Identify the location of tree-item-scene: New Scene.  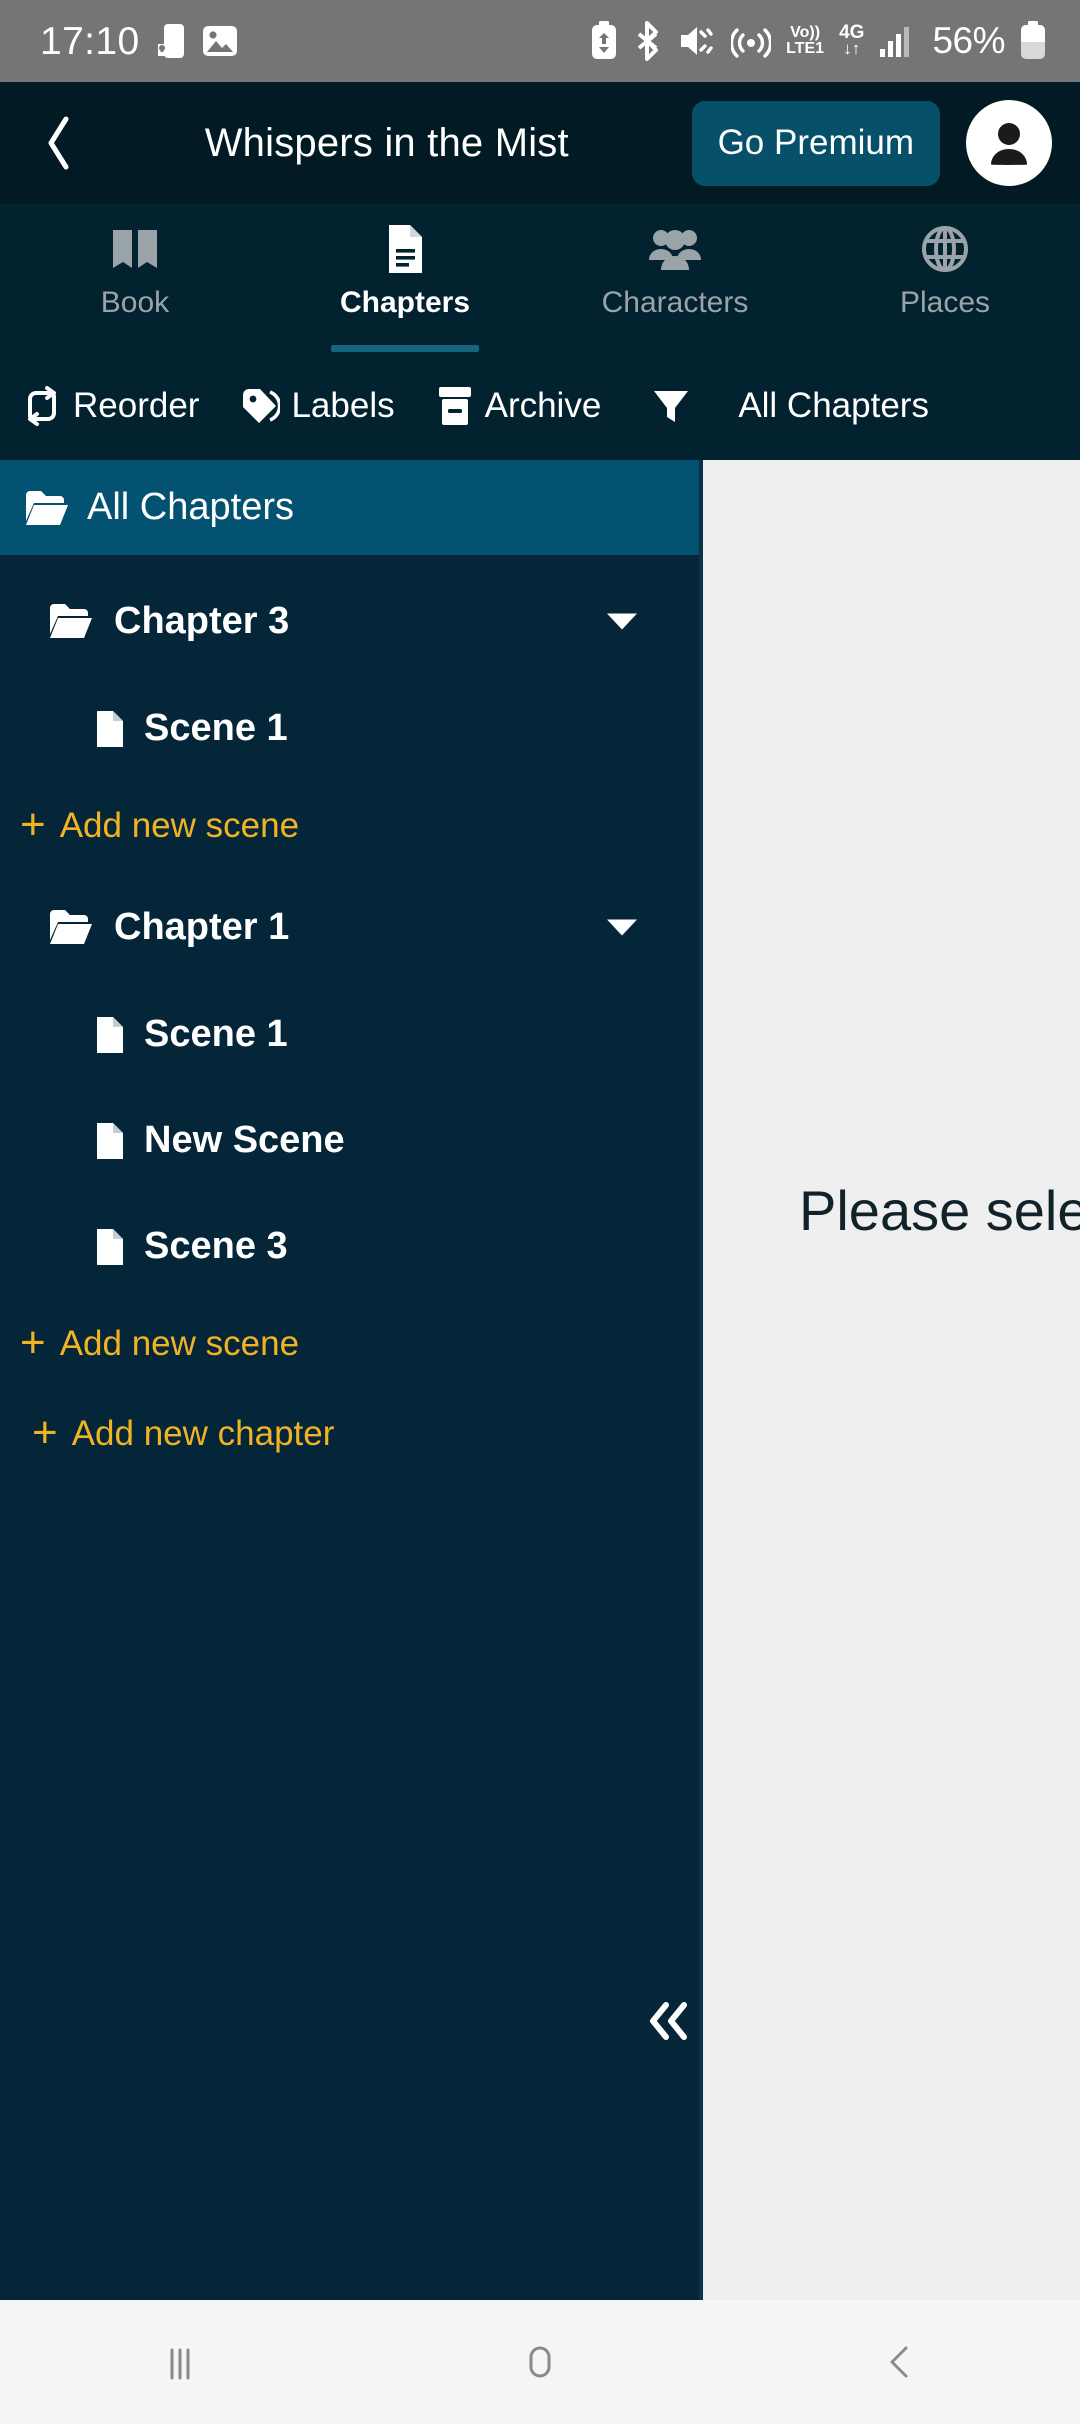
(349, 1140).